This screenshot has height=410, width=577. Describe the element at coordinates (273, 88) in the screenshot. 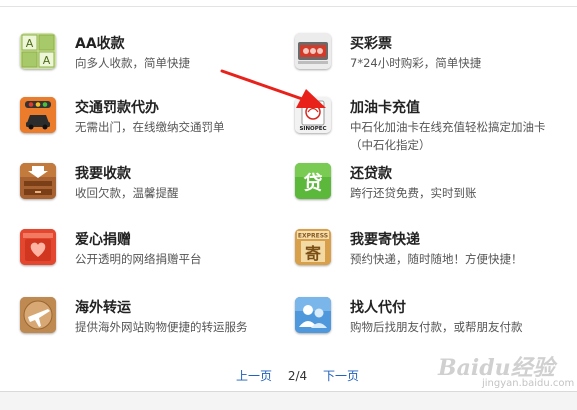

I see `annotation-arrow-icon` at that location.